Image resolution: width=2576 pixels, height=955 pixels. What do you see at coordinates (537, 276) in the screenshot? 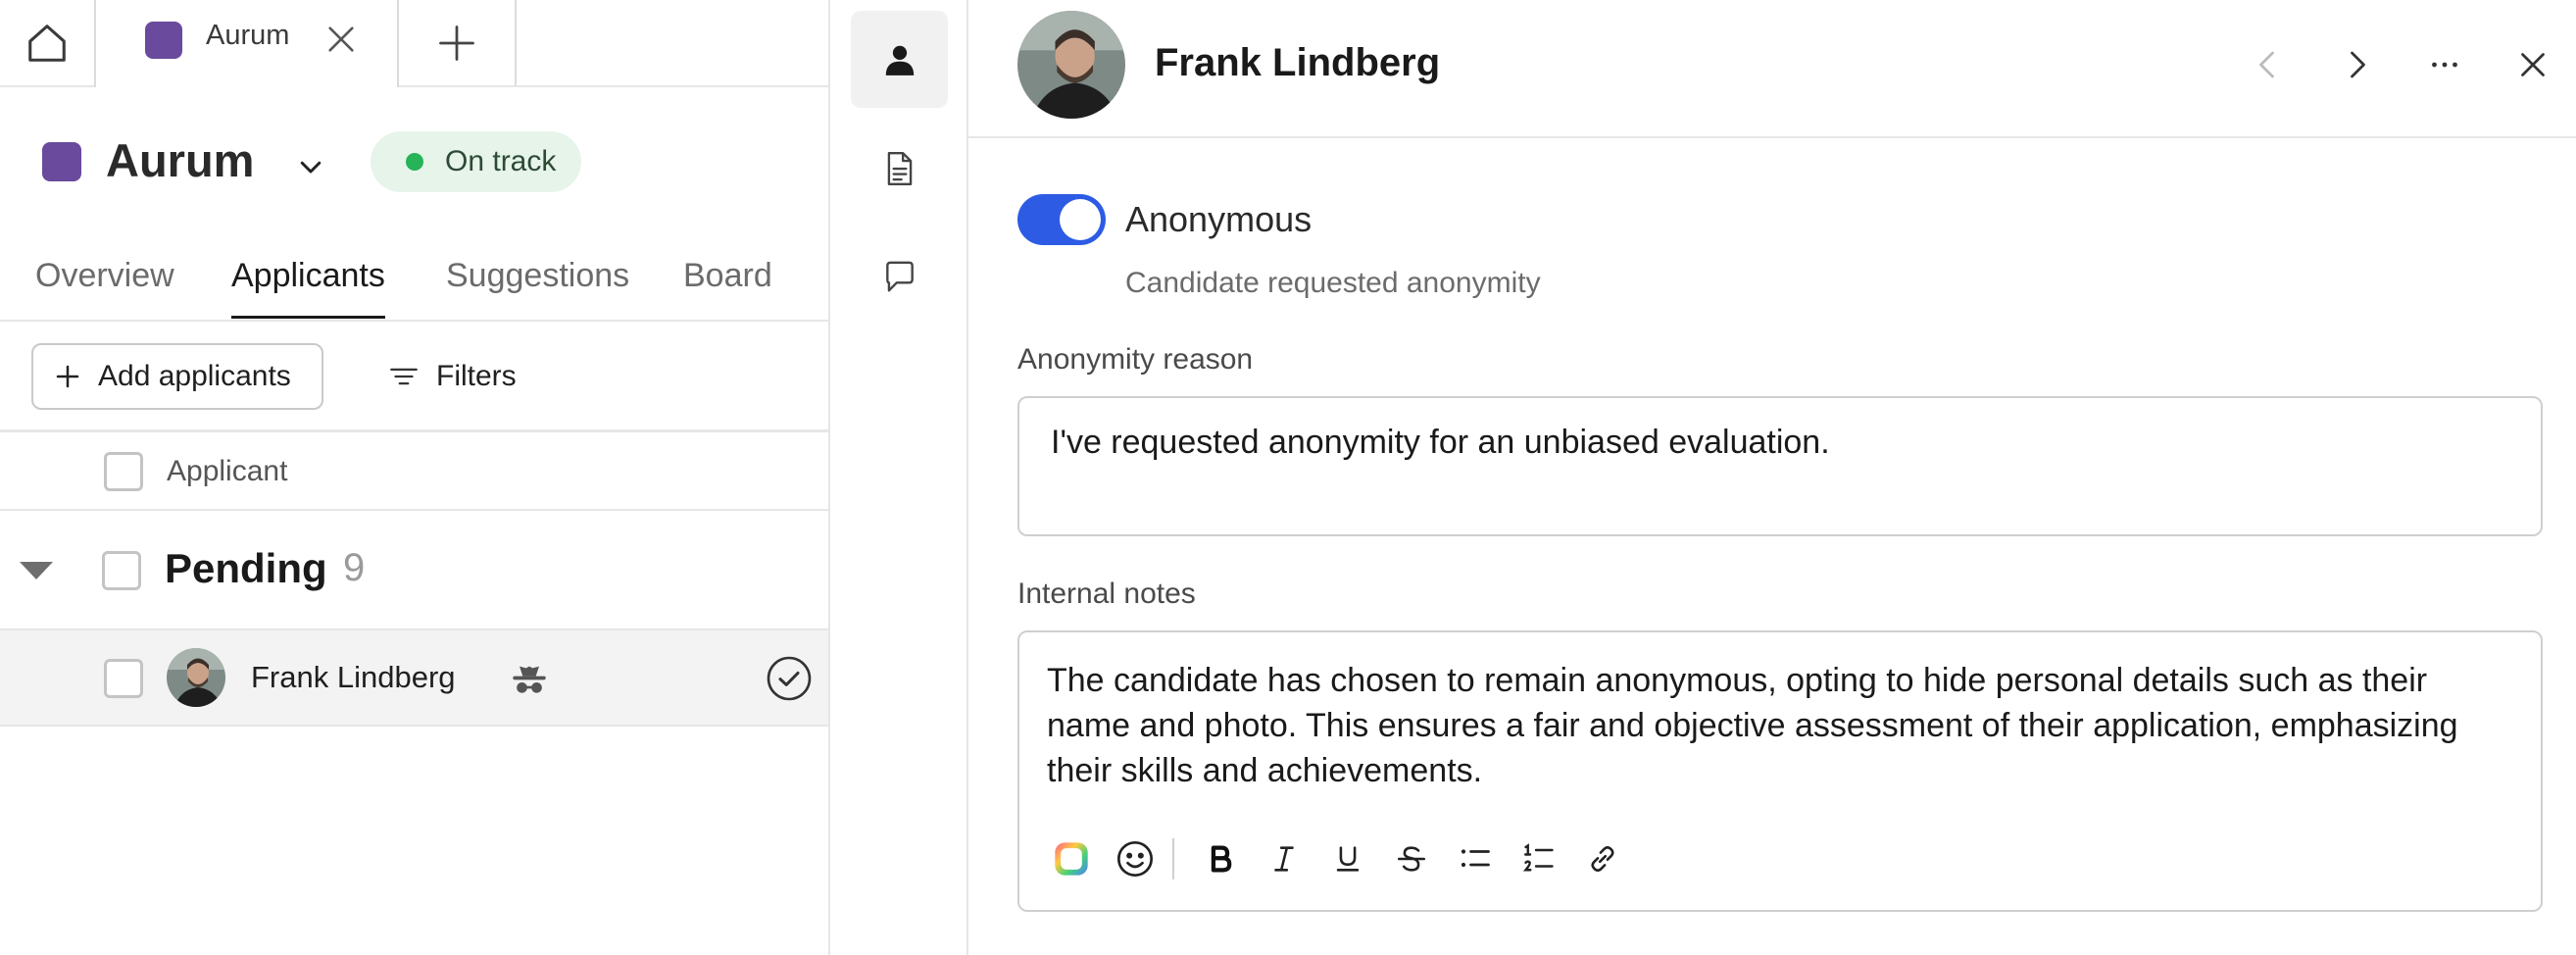
I see `tab-suggestions: Suggestions` at bounding box center [537, 276].